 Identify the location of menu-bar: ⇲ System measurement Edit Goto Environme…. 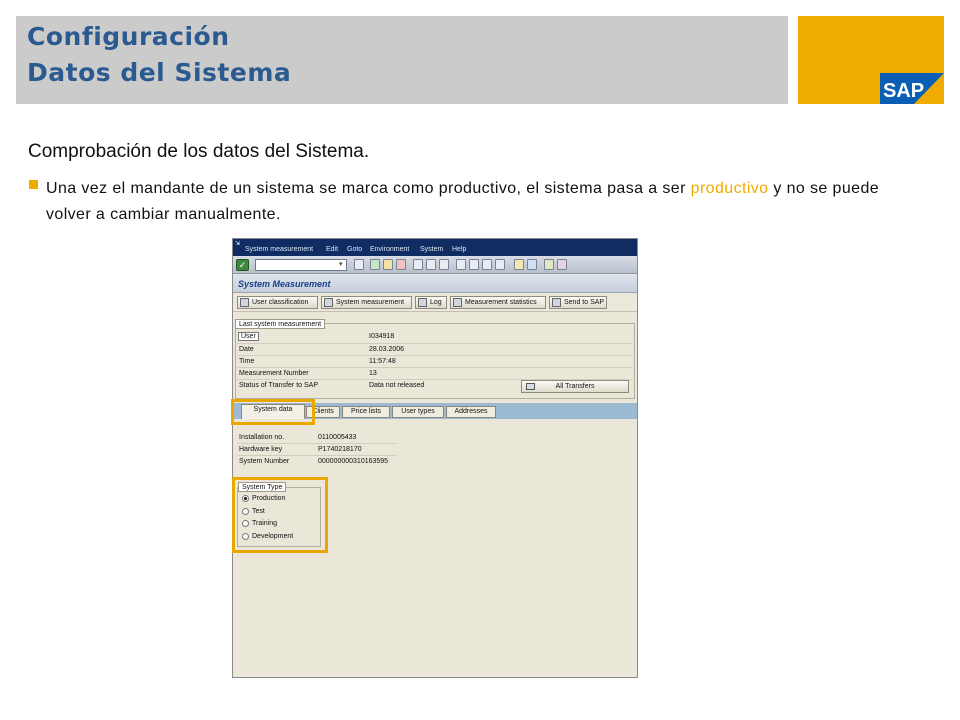
(435, 247).